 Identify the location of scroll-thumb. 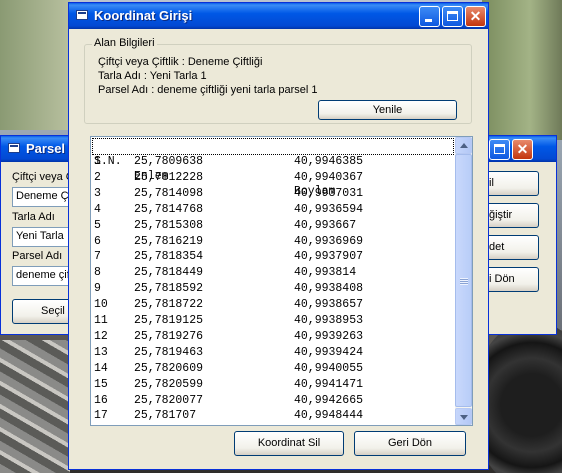
(463, 280).